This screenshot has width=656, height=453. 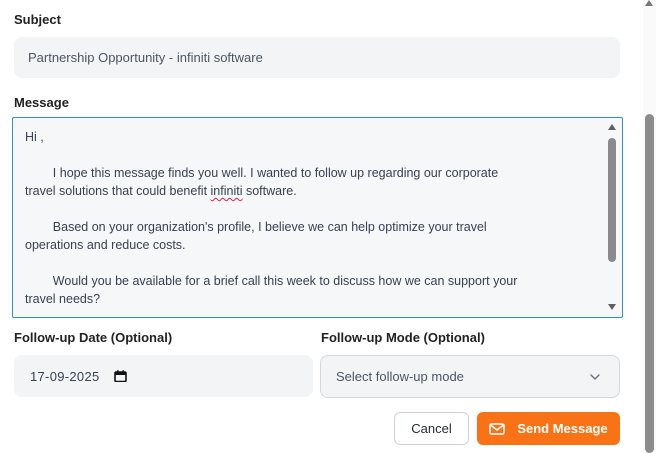 What do you see at coordinates (612, 307) in the screenshot?
I see `scroll-down-arrow-icon` at bounding box center [612, 307].